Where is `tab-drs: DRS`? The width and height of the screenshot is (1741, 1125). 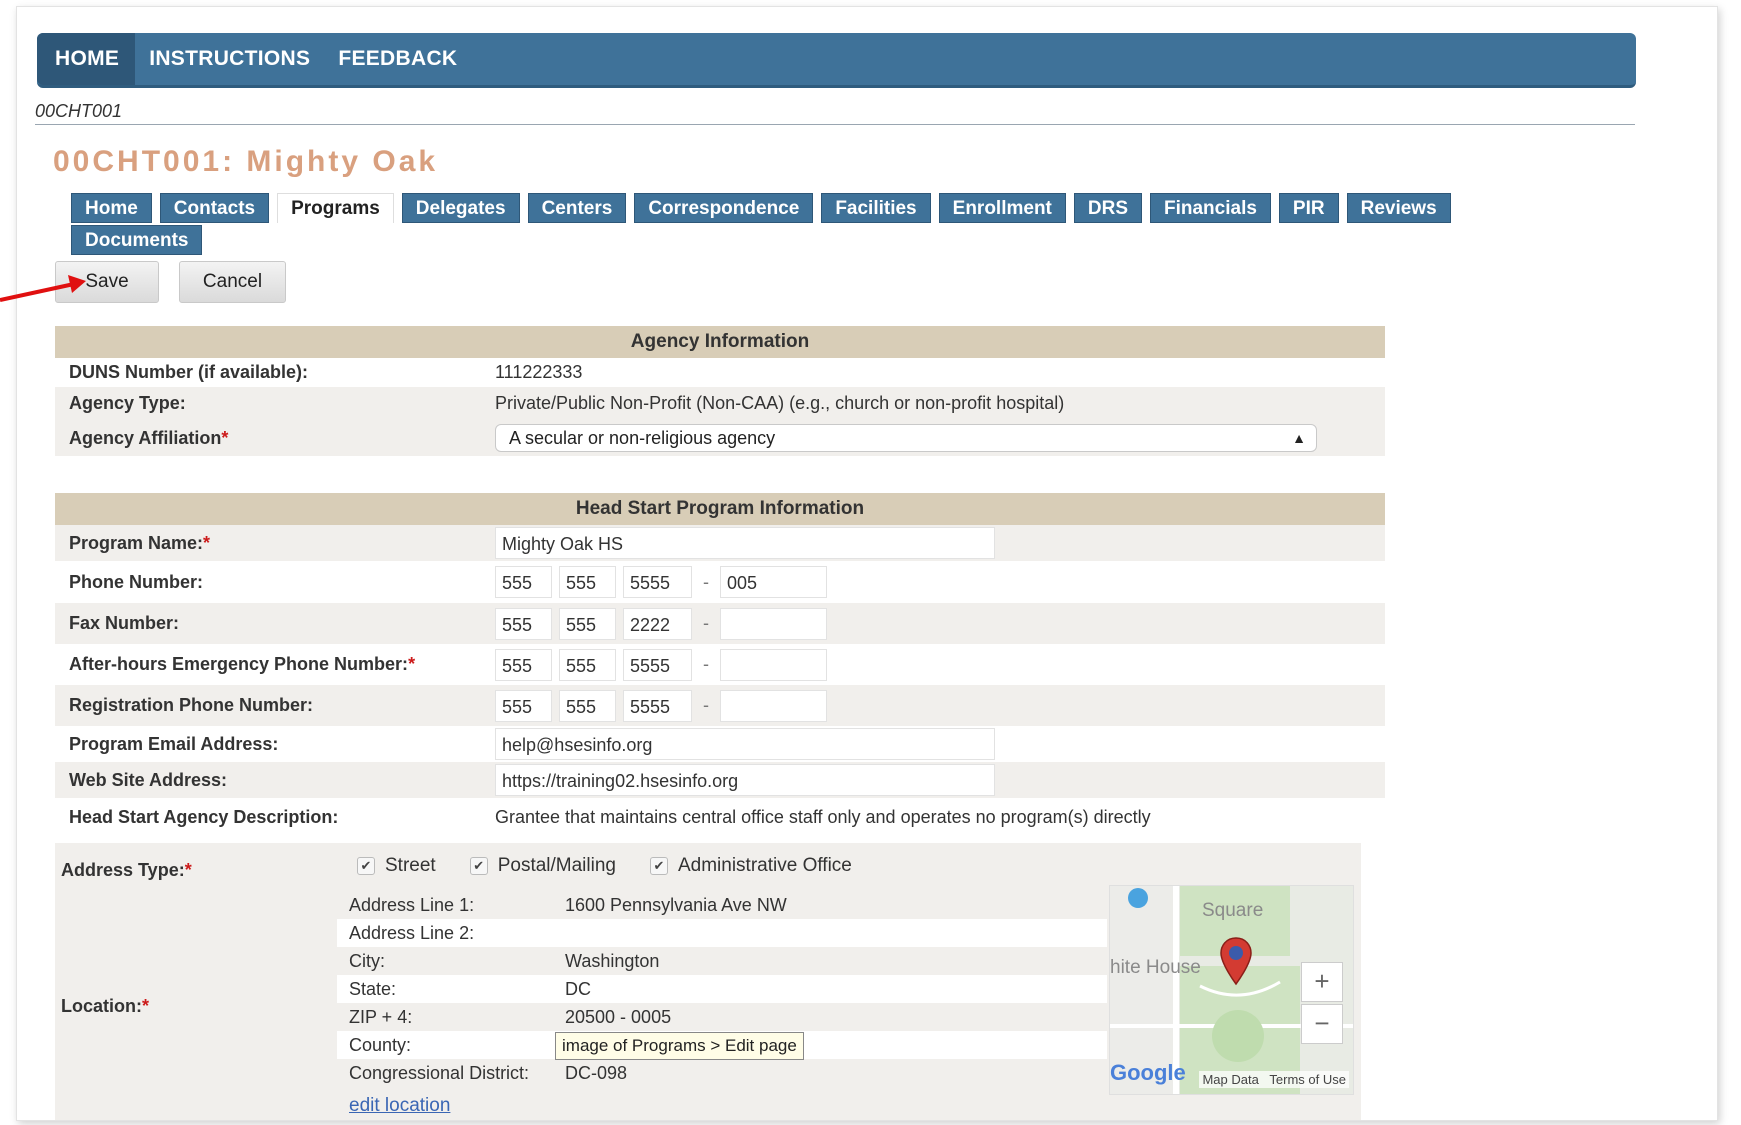
tab-drs: DRS is located at coordinates (1107, 208).